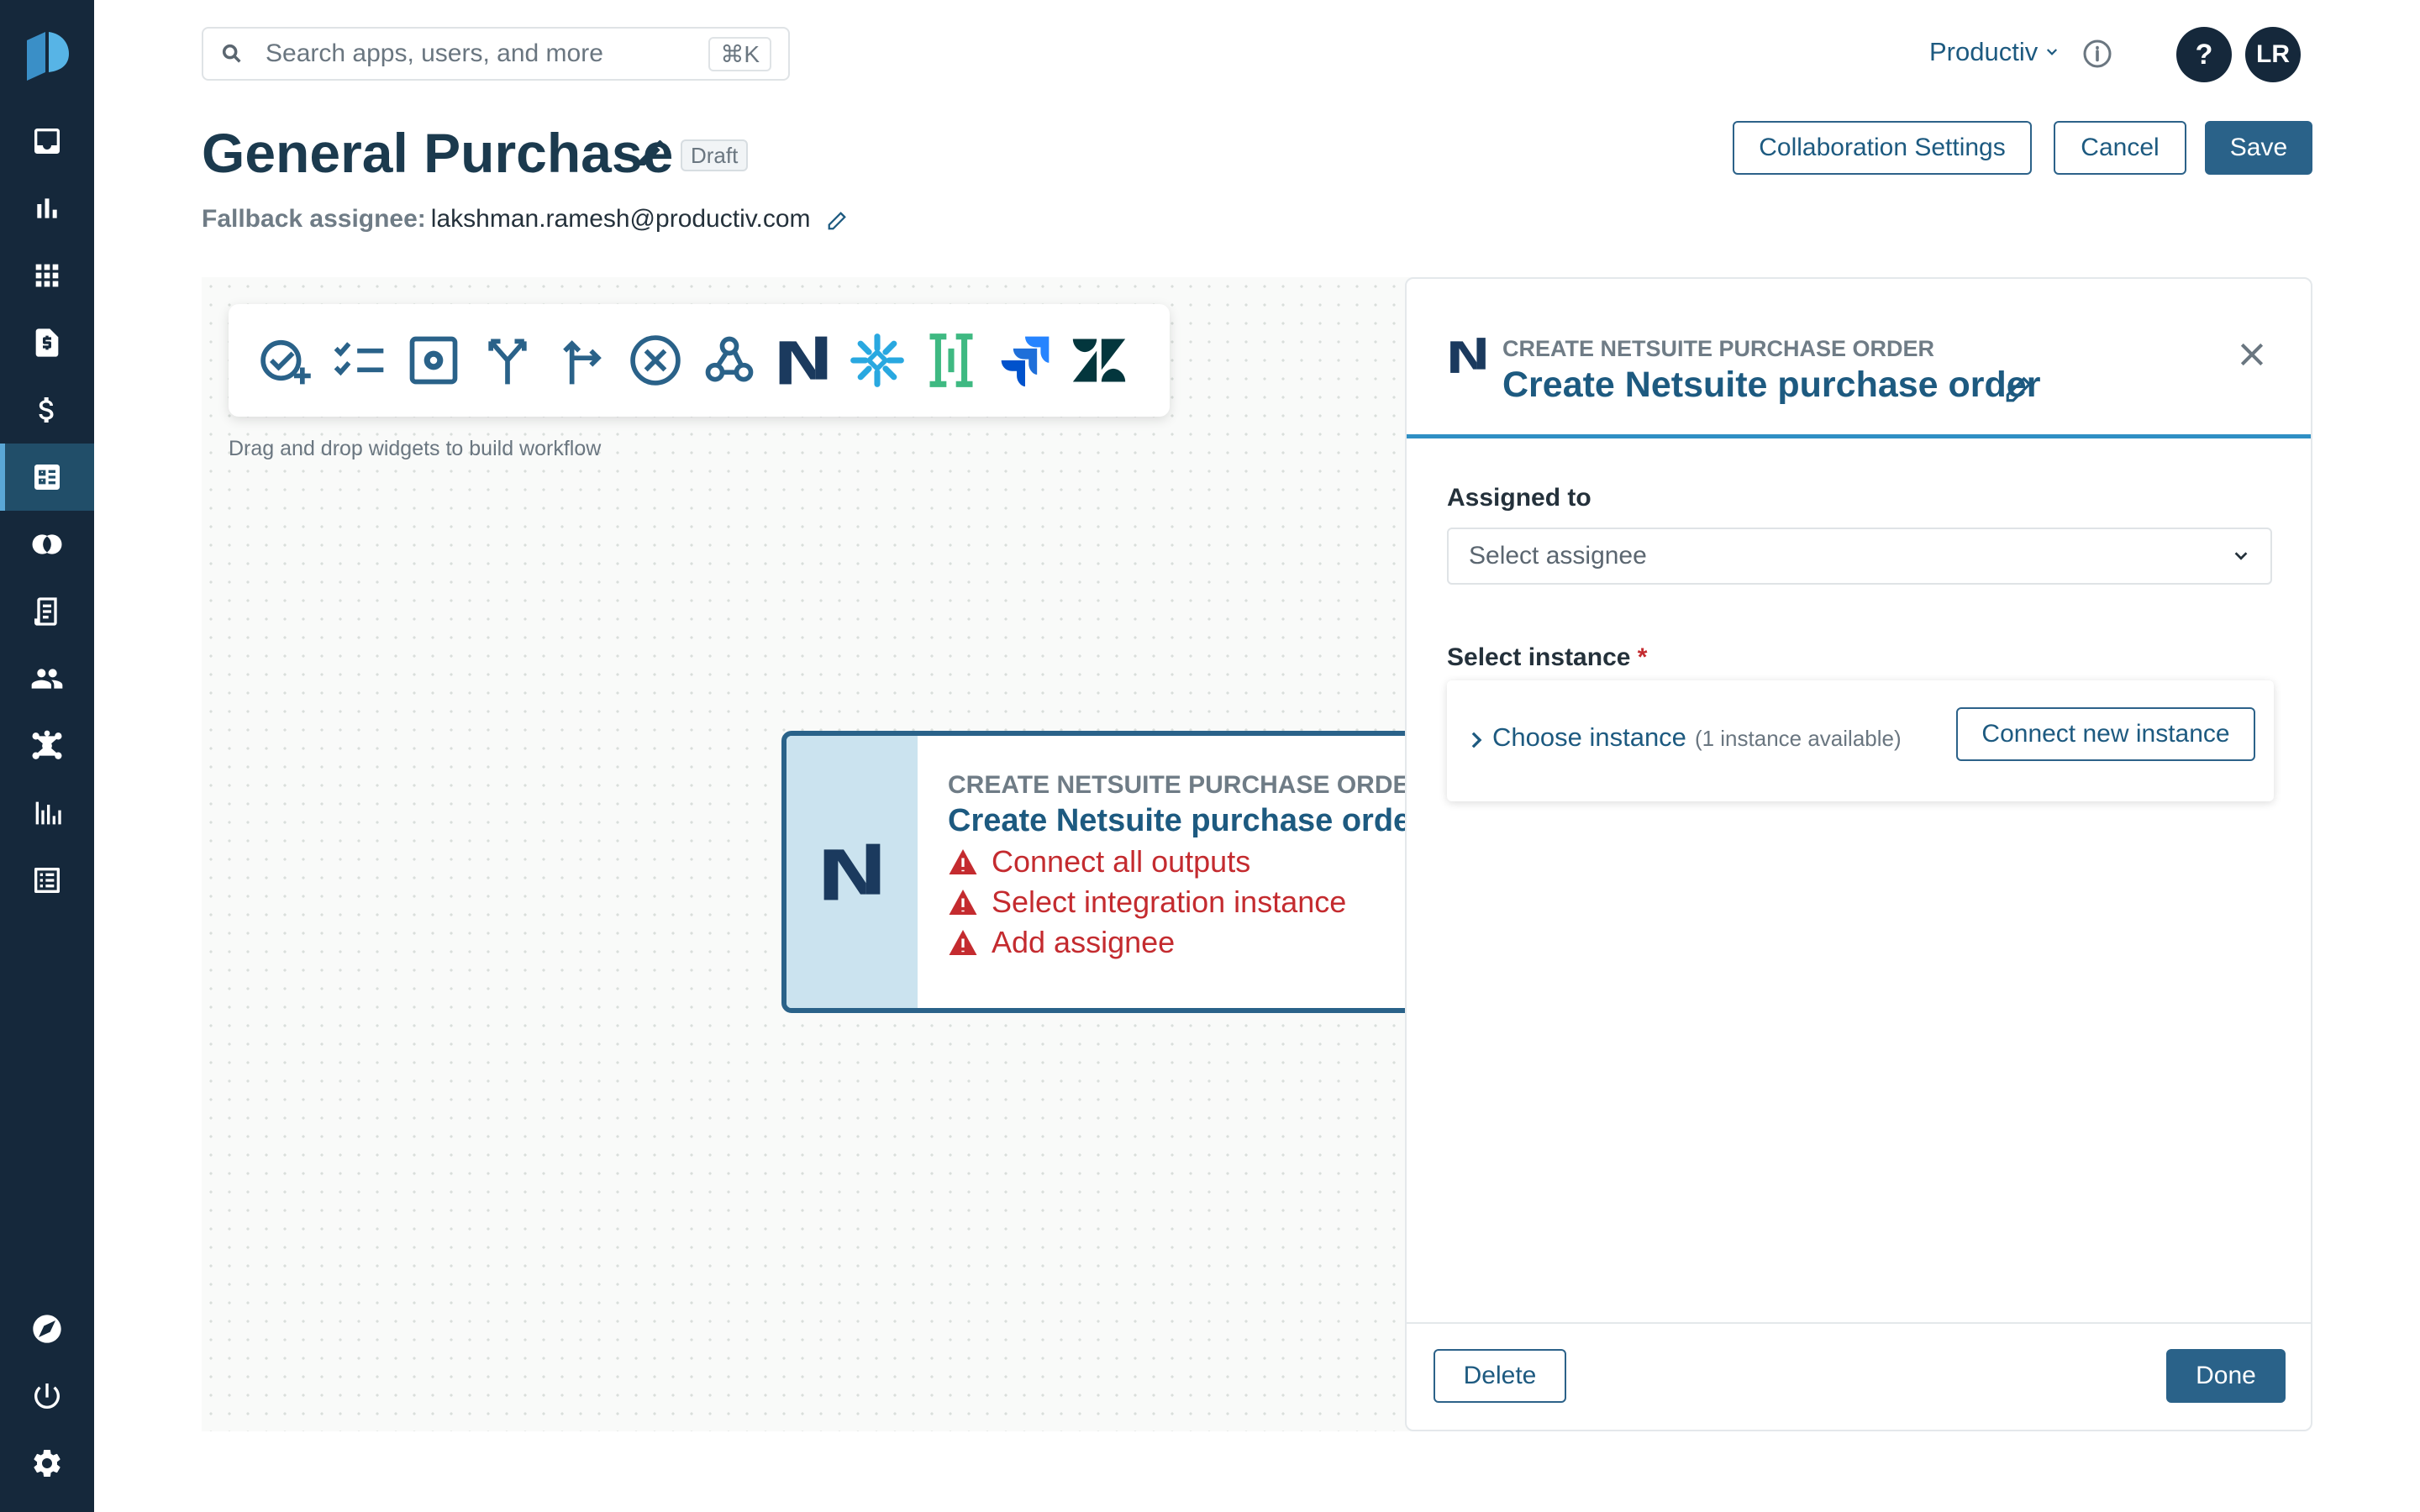 The height and width of the screenshot is (1512, 2420). I want to click on apps-grid-icon, so click(47, 275).